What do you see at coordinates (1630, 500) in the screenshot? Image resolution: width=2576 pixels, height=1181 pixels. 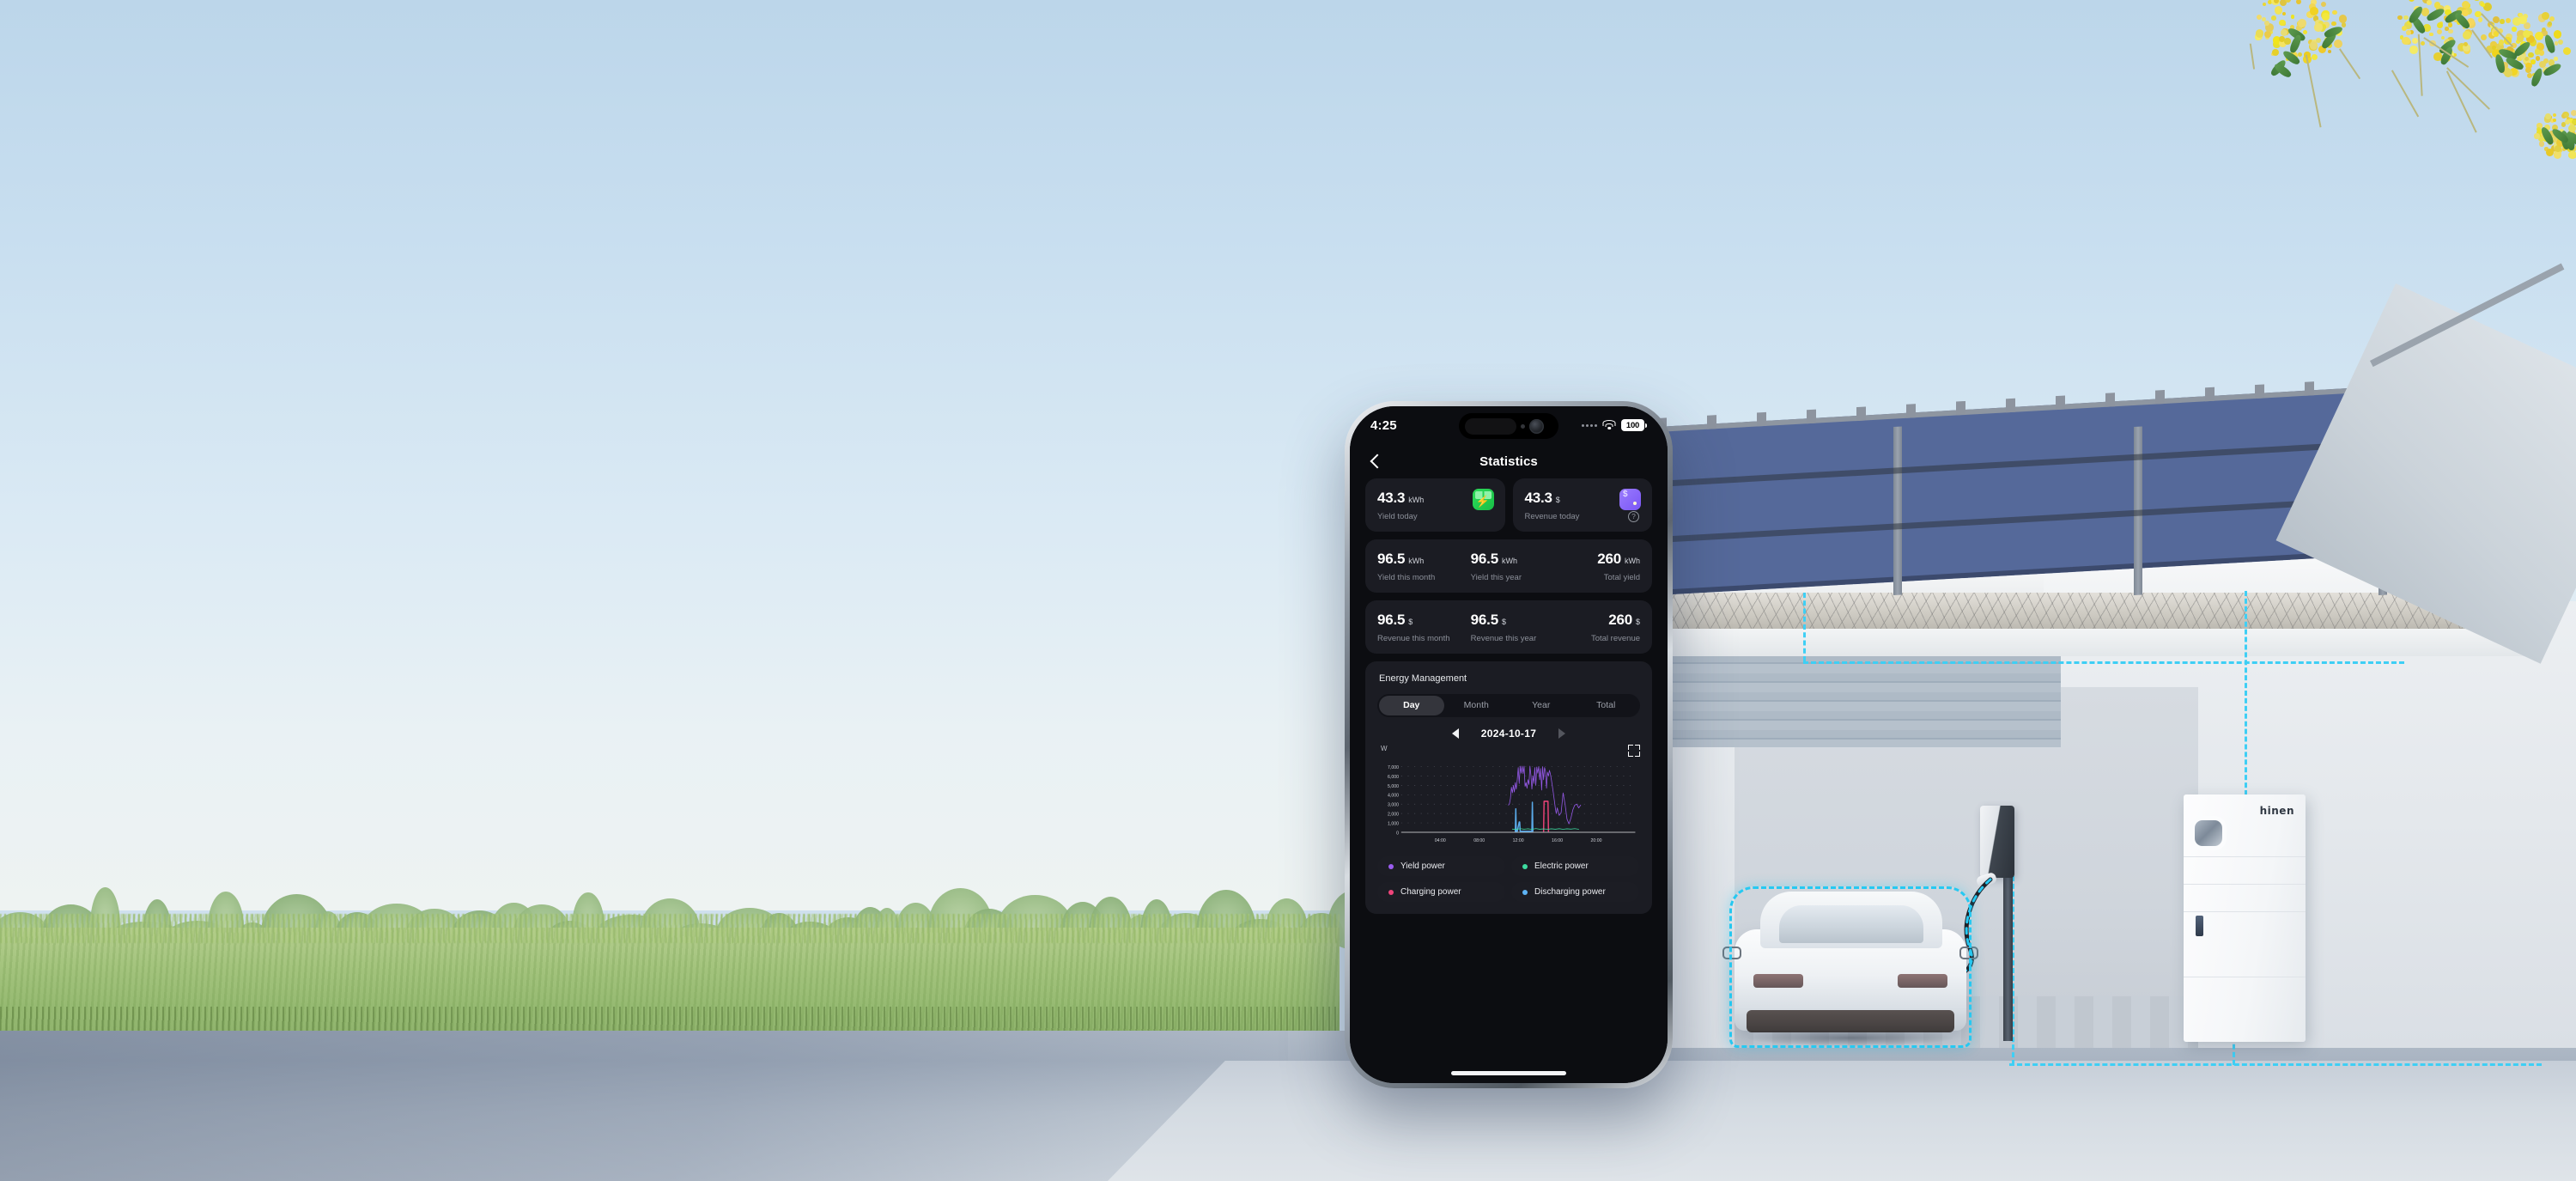 I see `wallet-icon` at bounding box center [1630, 500].